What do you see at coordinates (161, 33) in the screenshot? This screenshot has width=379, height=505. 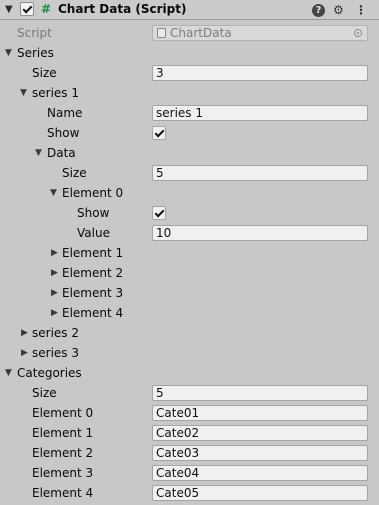 I see `script-file-icon` at bounding box center [161, 33].